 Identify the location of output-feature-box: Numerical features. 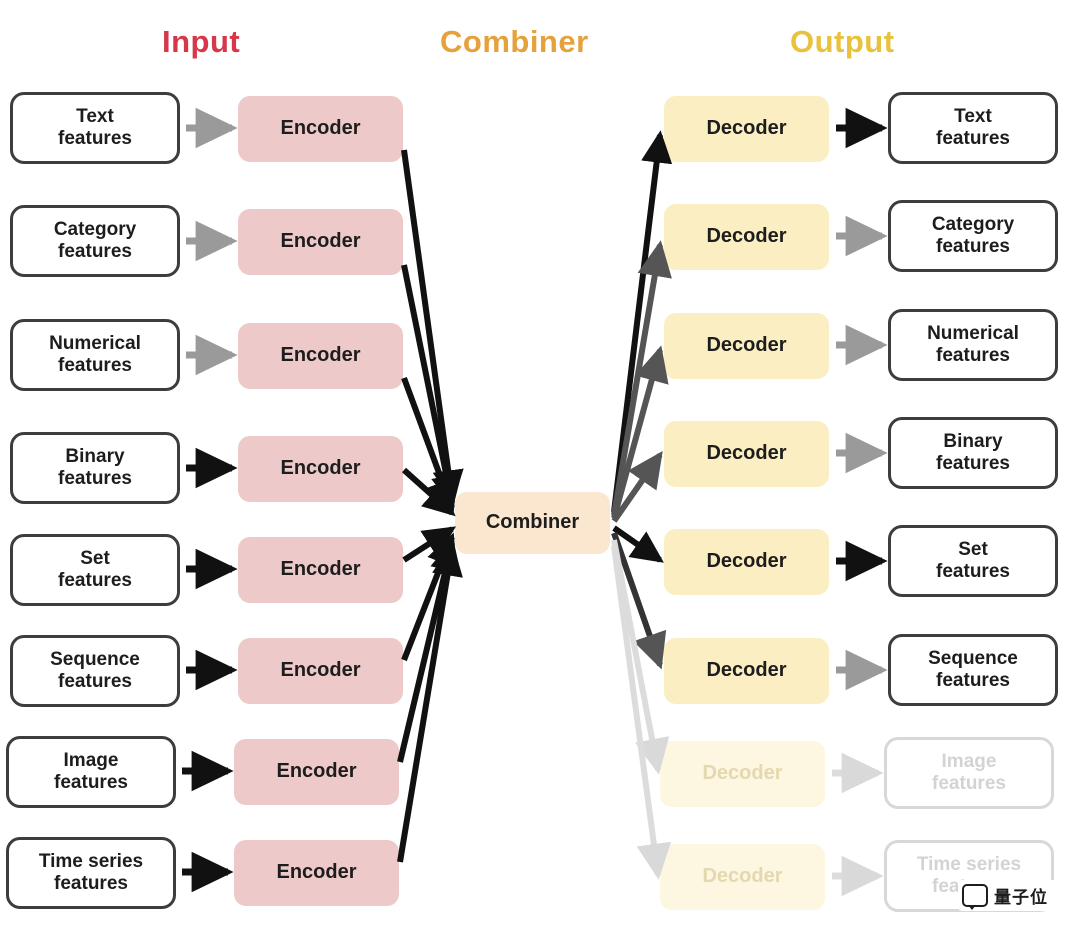
(973, 345).